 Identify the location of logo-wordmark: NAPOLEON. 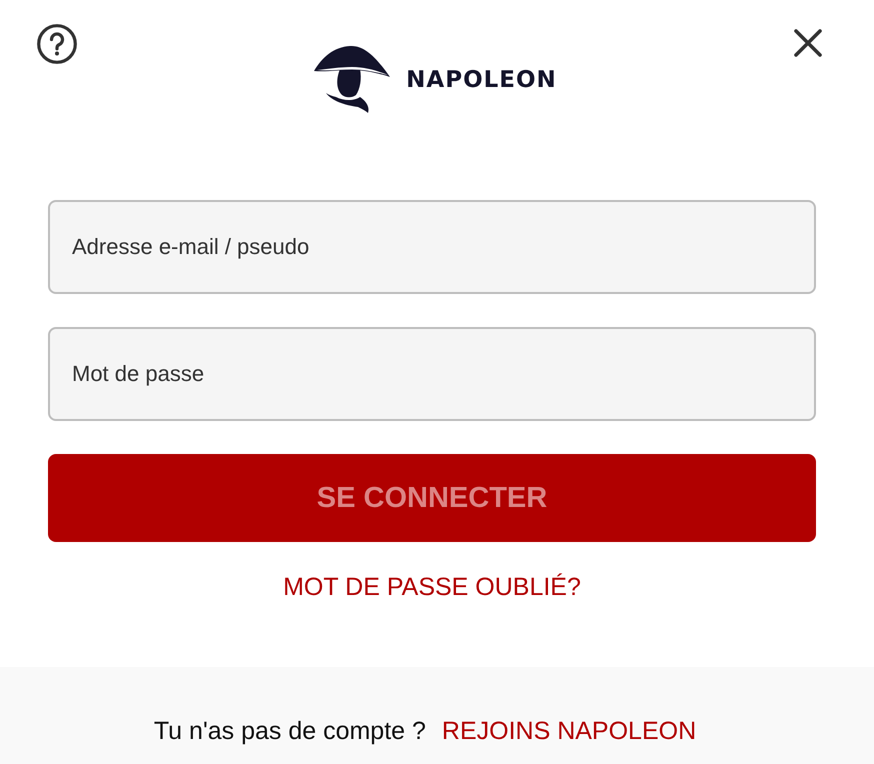
(481, 80).